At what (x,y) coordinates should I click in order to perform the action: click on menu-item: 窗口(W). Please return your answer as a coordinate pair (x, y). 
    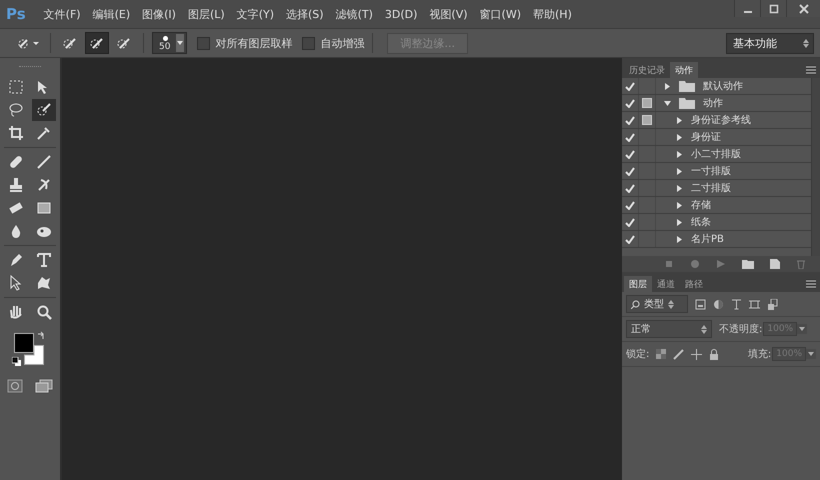
    Looking at the image, I should click on (500, 14).